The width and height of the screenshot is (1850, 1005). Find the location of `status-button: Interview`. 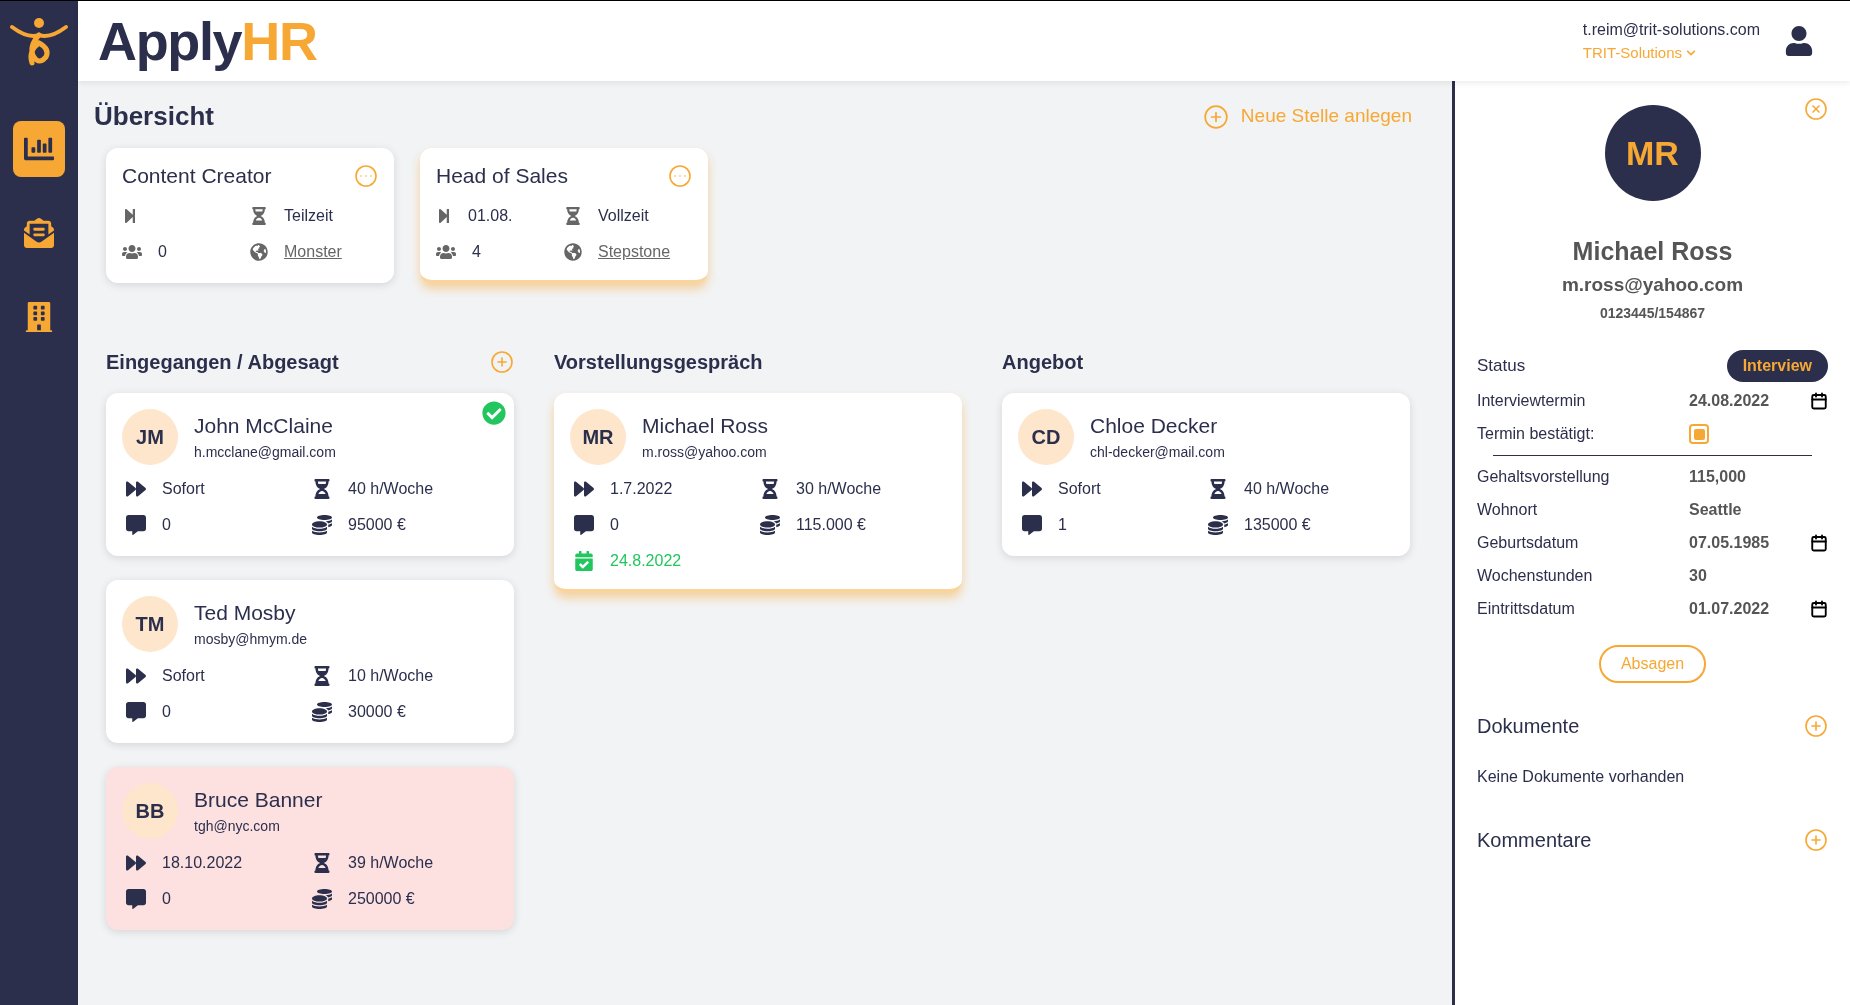

status-button: Interview is located at coordinates (1777, 366).